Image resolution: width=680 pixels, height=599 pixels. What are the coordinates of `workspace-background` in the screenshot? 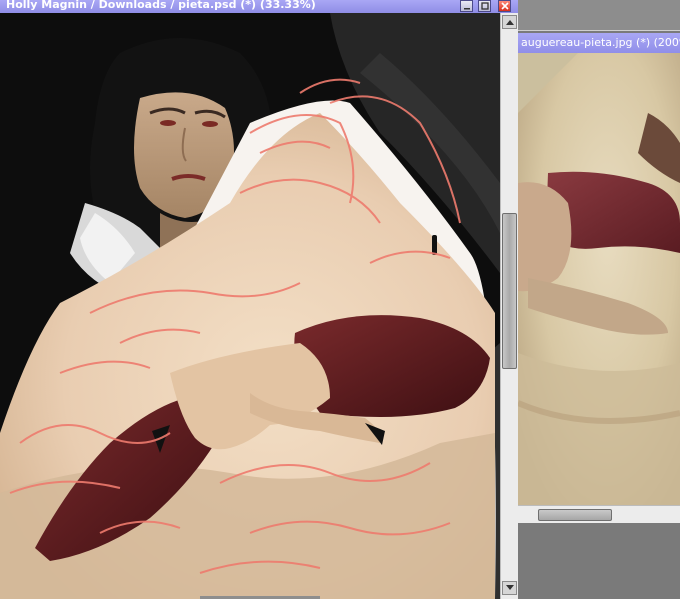 It's located at (599, 15).